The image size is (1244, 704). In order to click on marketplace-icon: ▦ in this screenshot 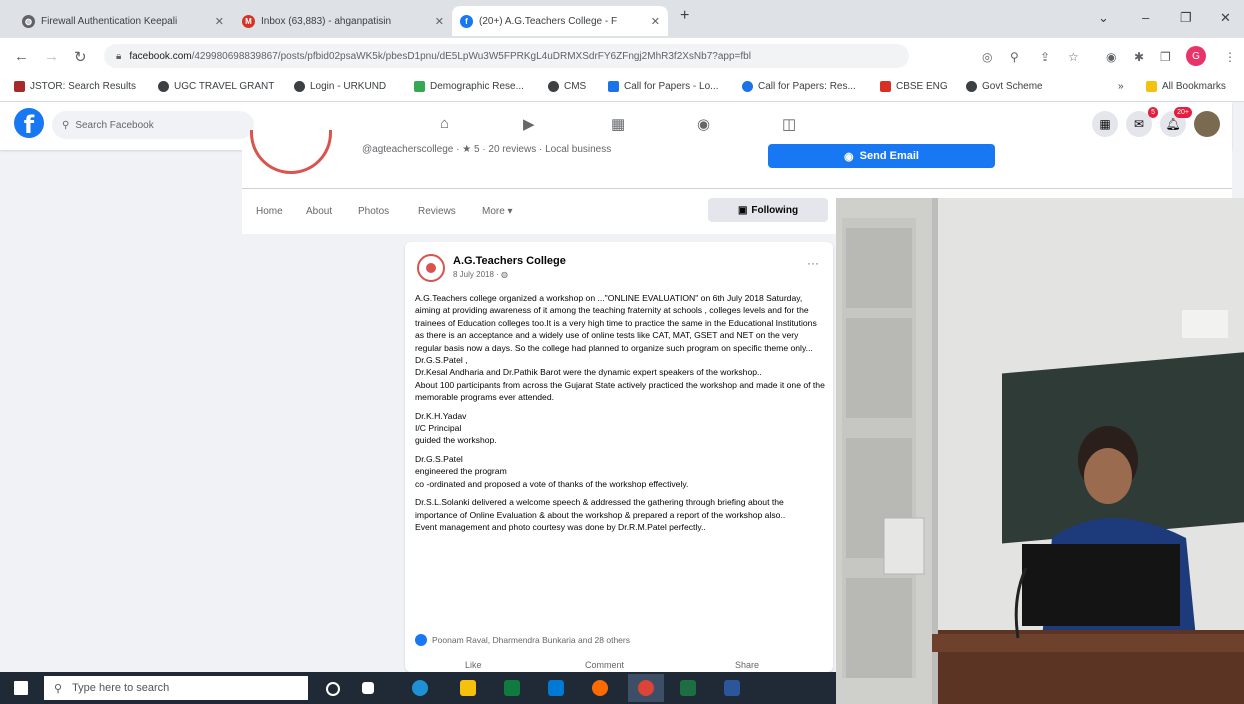, I will do `click(618, 124)`.